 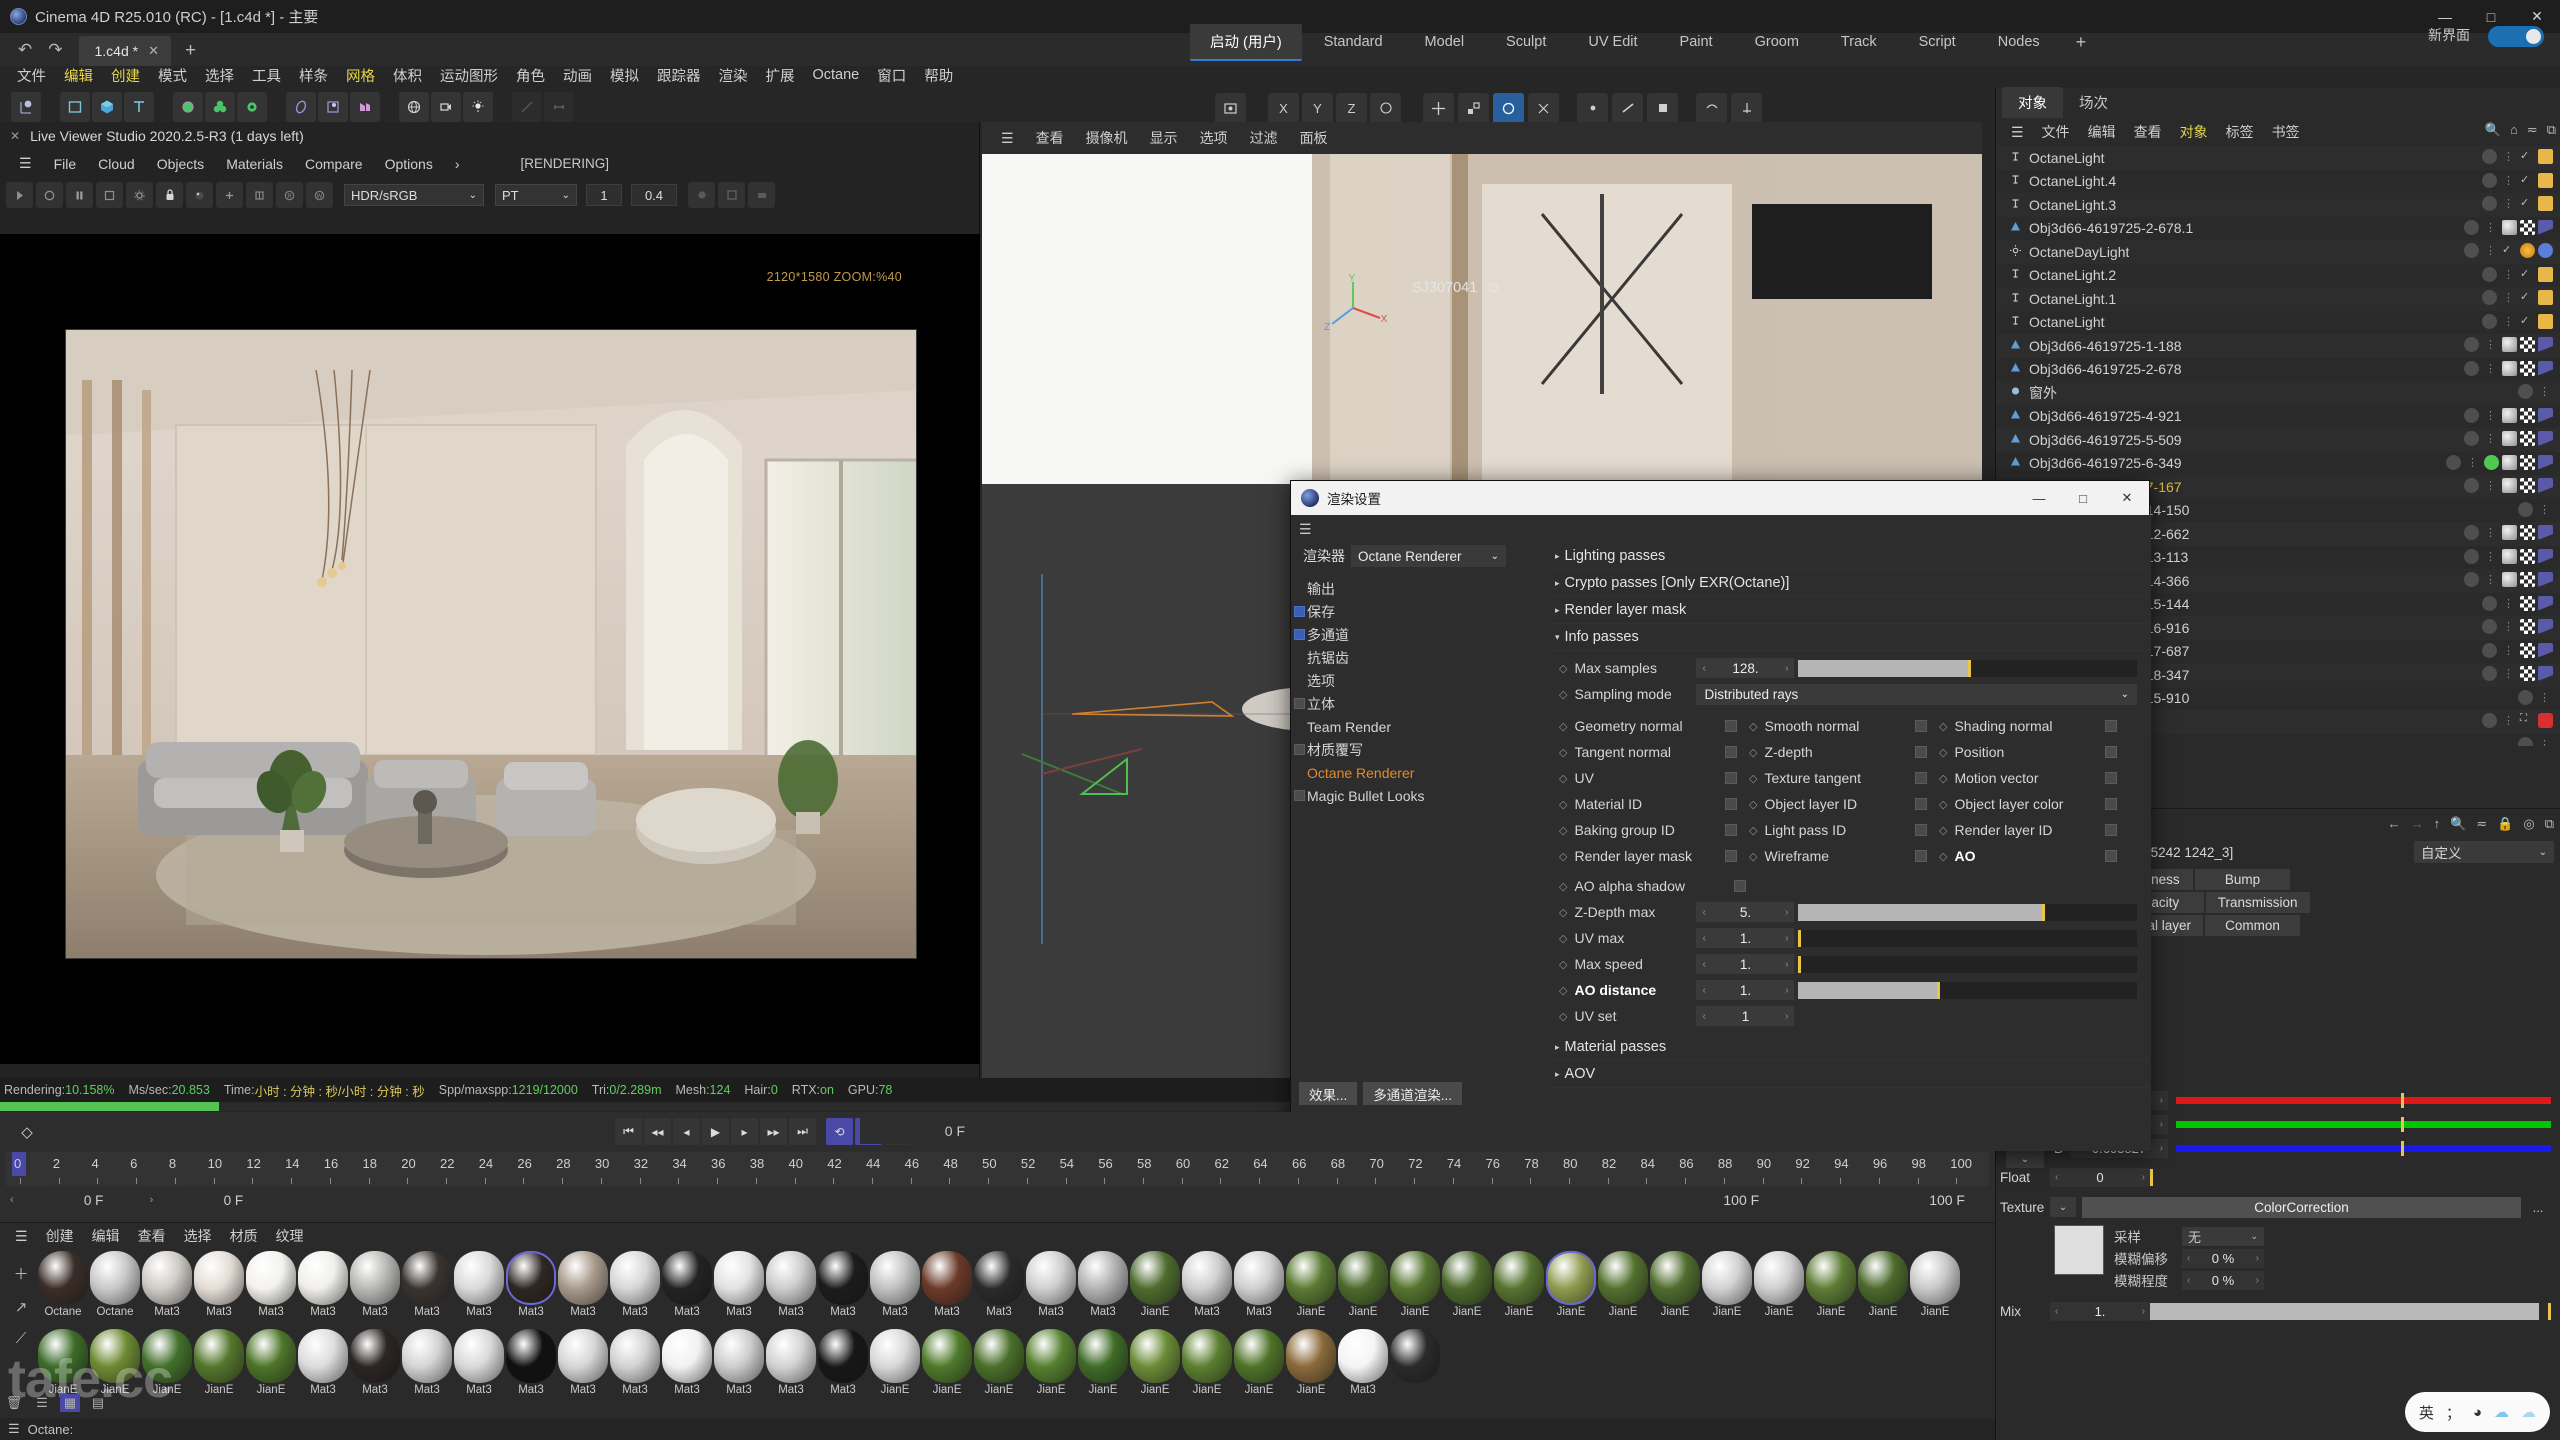 I want to click on interface-toggle, so click(x=2516, y=36).